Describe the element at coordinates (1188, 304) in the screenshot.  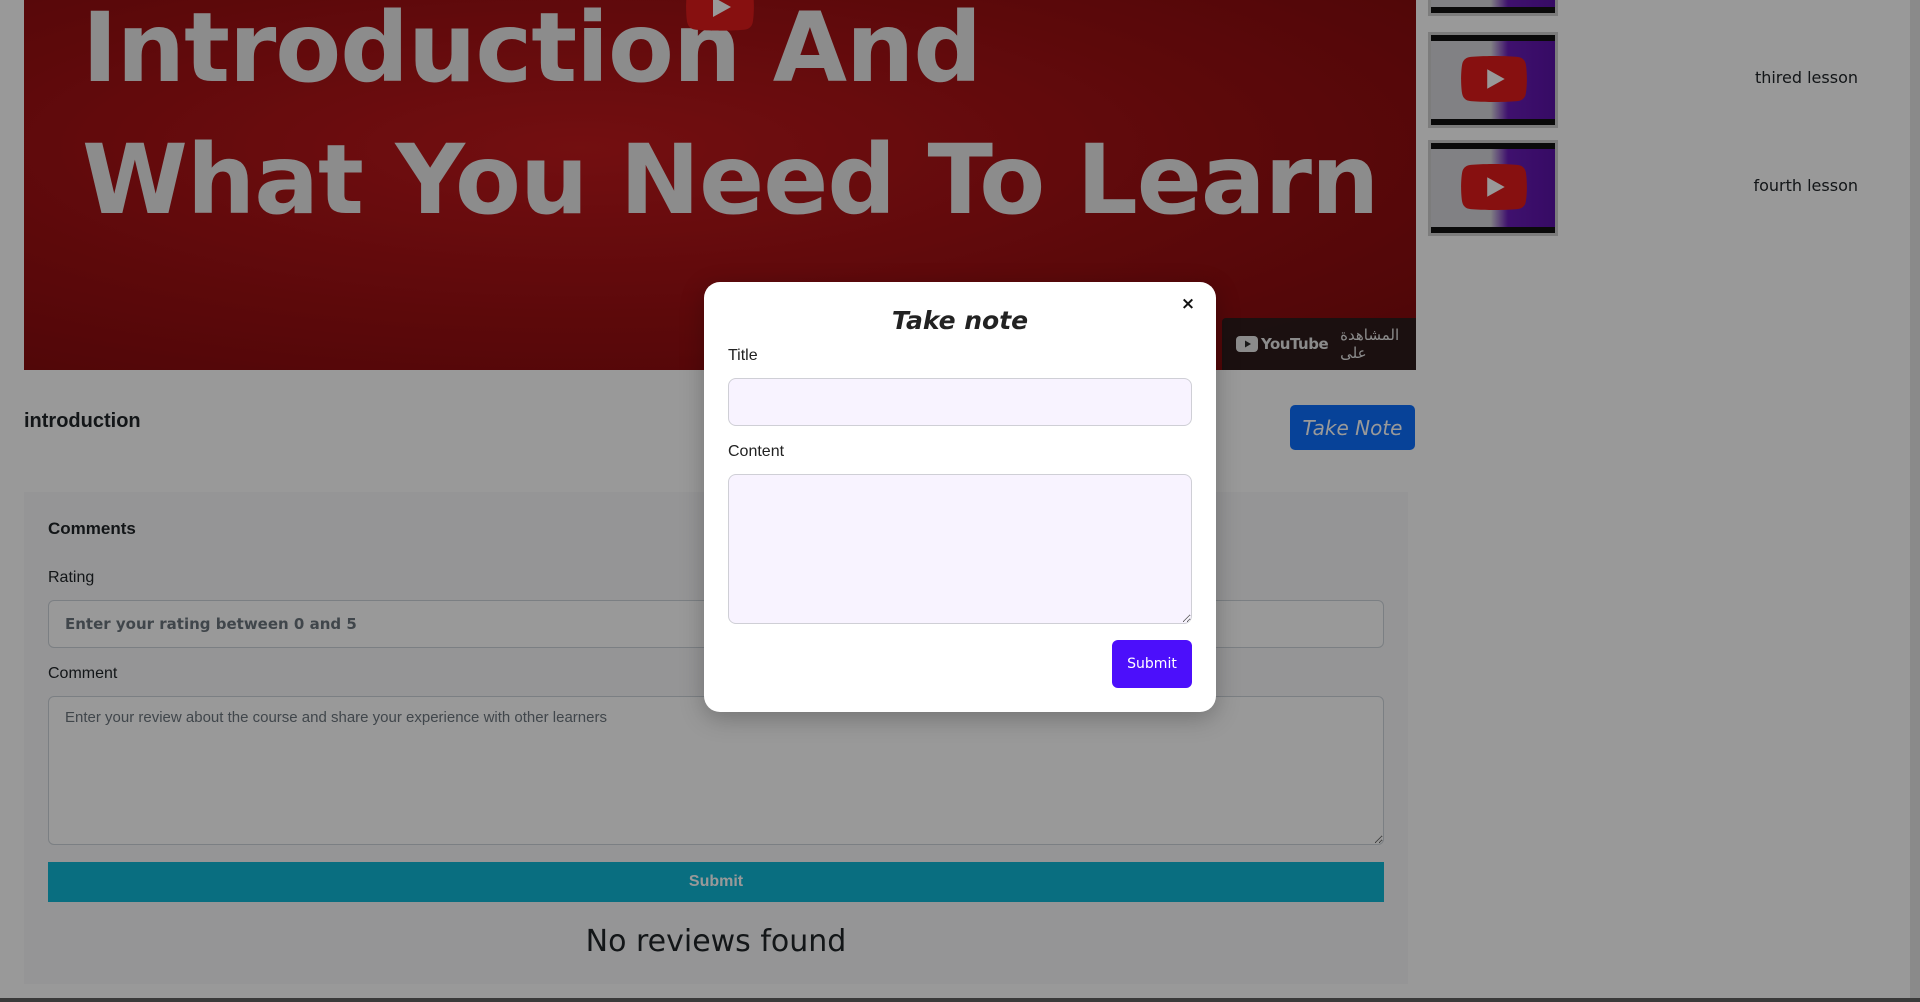
I see `close-icon: ×` at that location.